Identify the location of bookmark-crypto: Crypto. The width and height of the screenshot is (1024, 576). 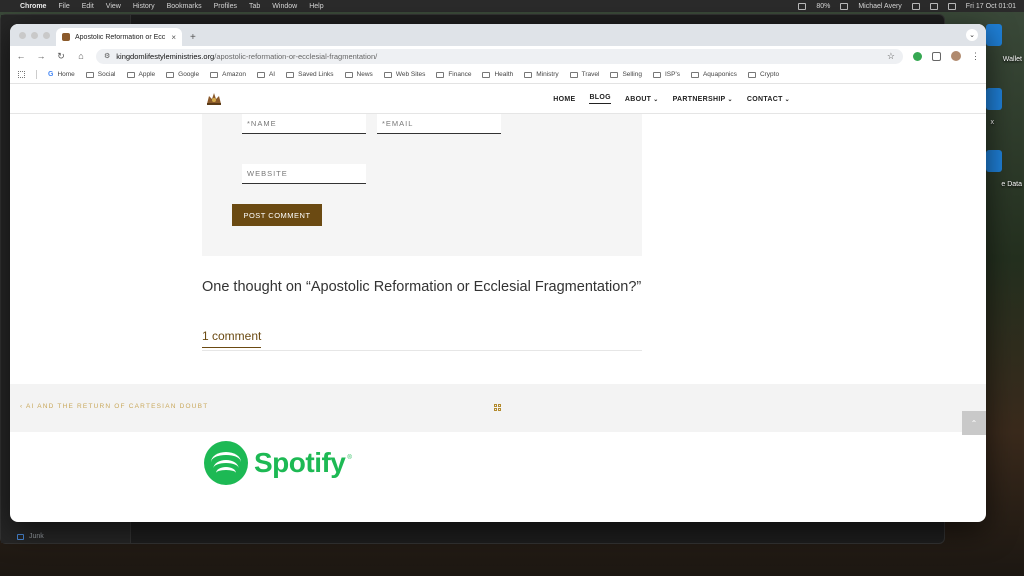
(763, 74).